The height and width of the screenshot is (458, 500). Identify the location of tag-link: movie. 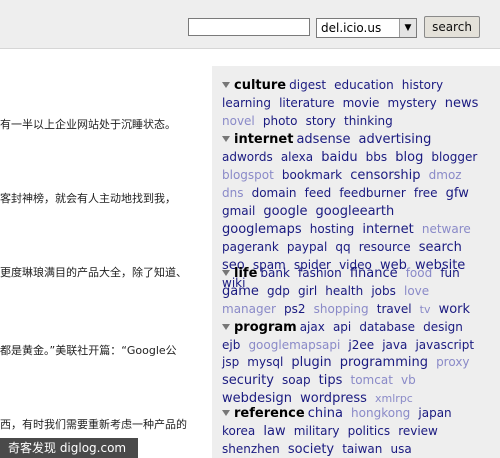
(361, 103).